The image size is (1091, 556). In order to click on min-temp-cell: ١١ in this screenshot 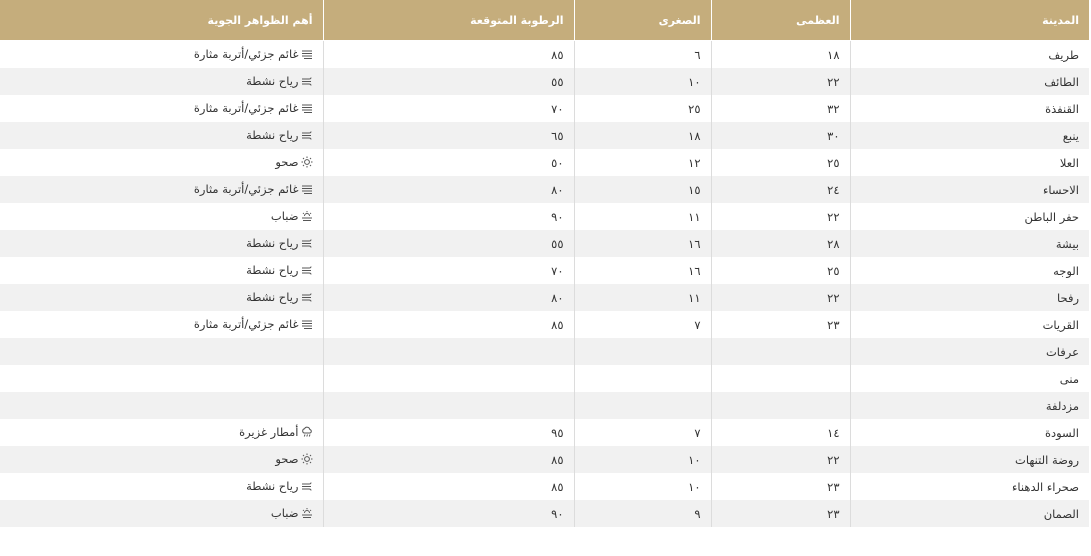, I will do `click(642, 297)`.